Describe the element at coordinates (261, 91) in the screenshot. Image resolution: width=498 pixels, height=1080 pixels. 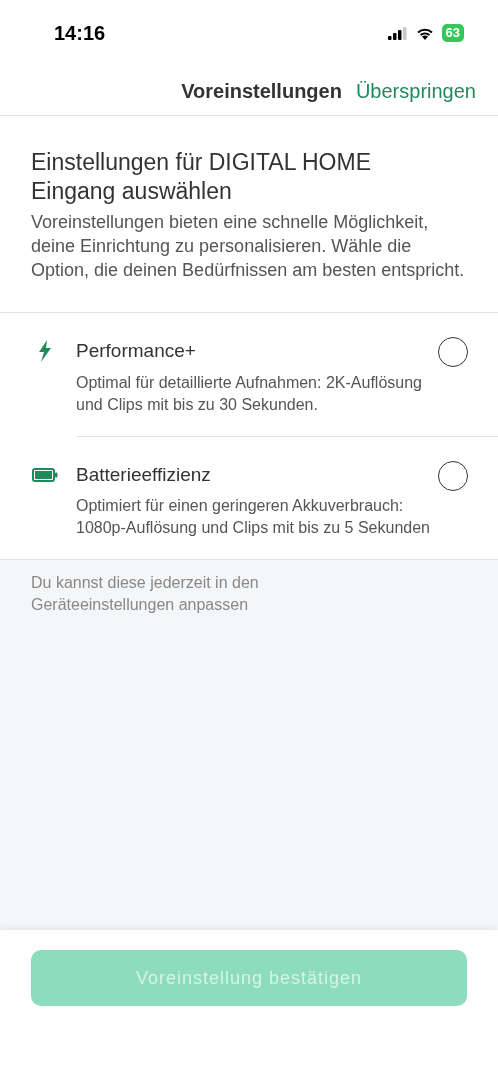
I see `page-title: Voreinstellungen` at that location.